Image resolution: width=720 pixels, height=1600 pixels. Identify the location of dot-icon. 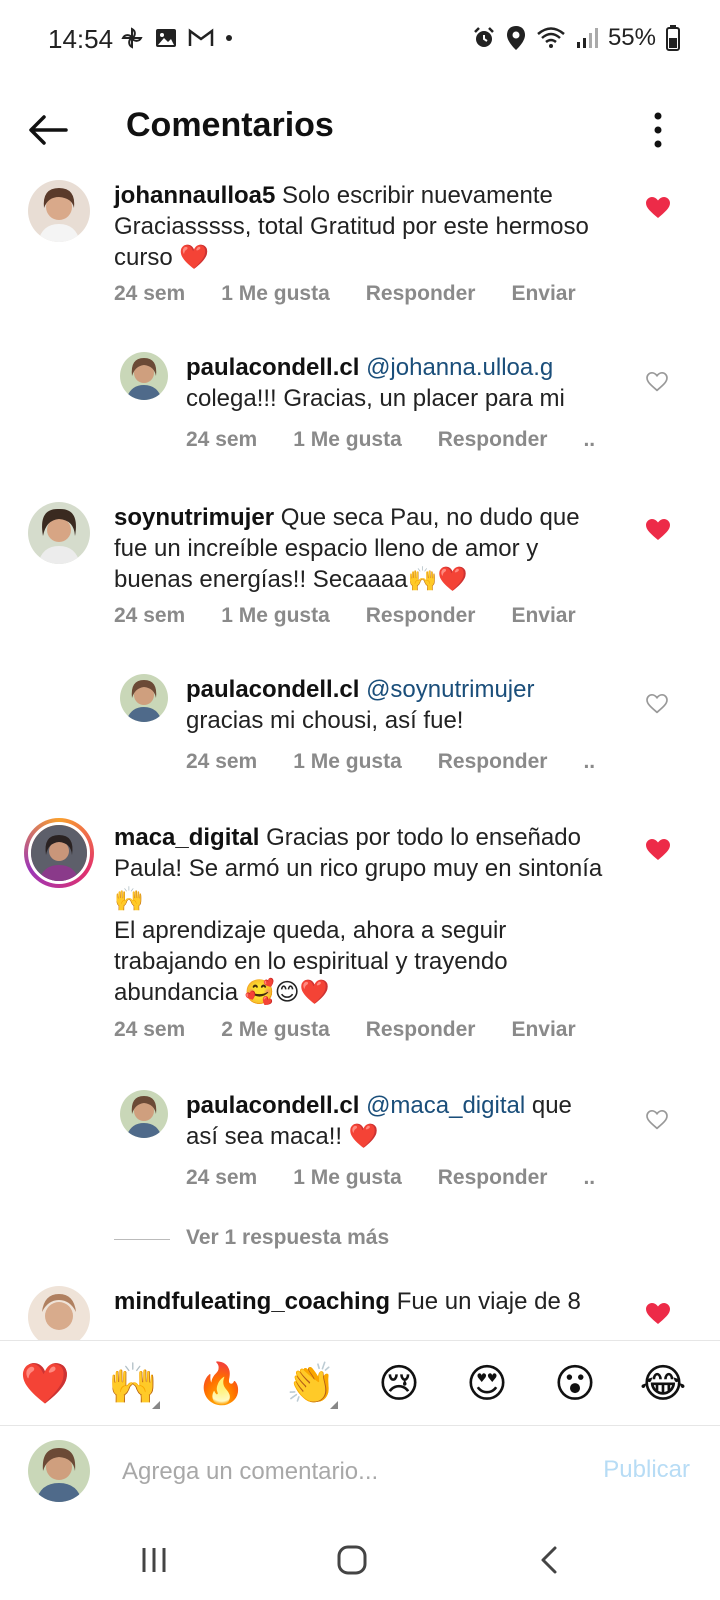
(229, 38).